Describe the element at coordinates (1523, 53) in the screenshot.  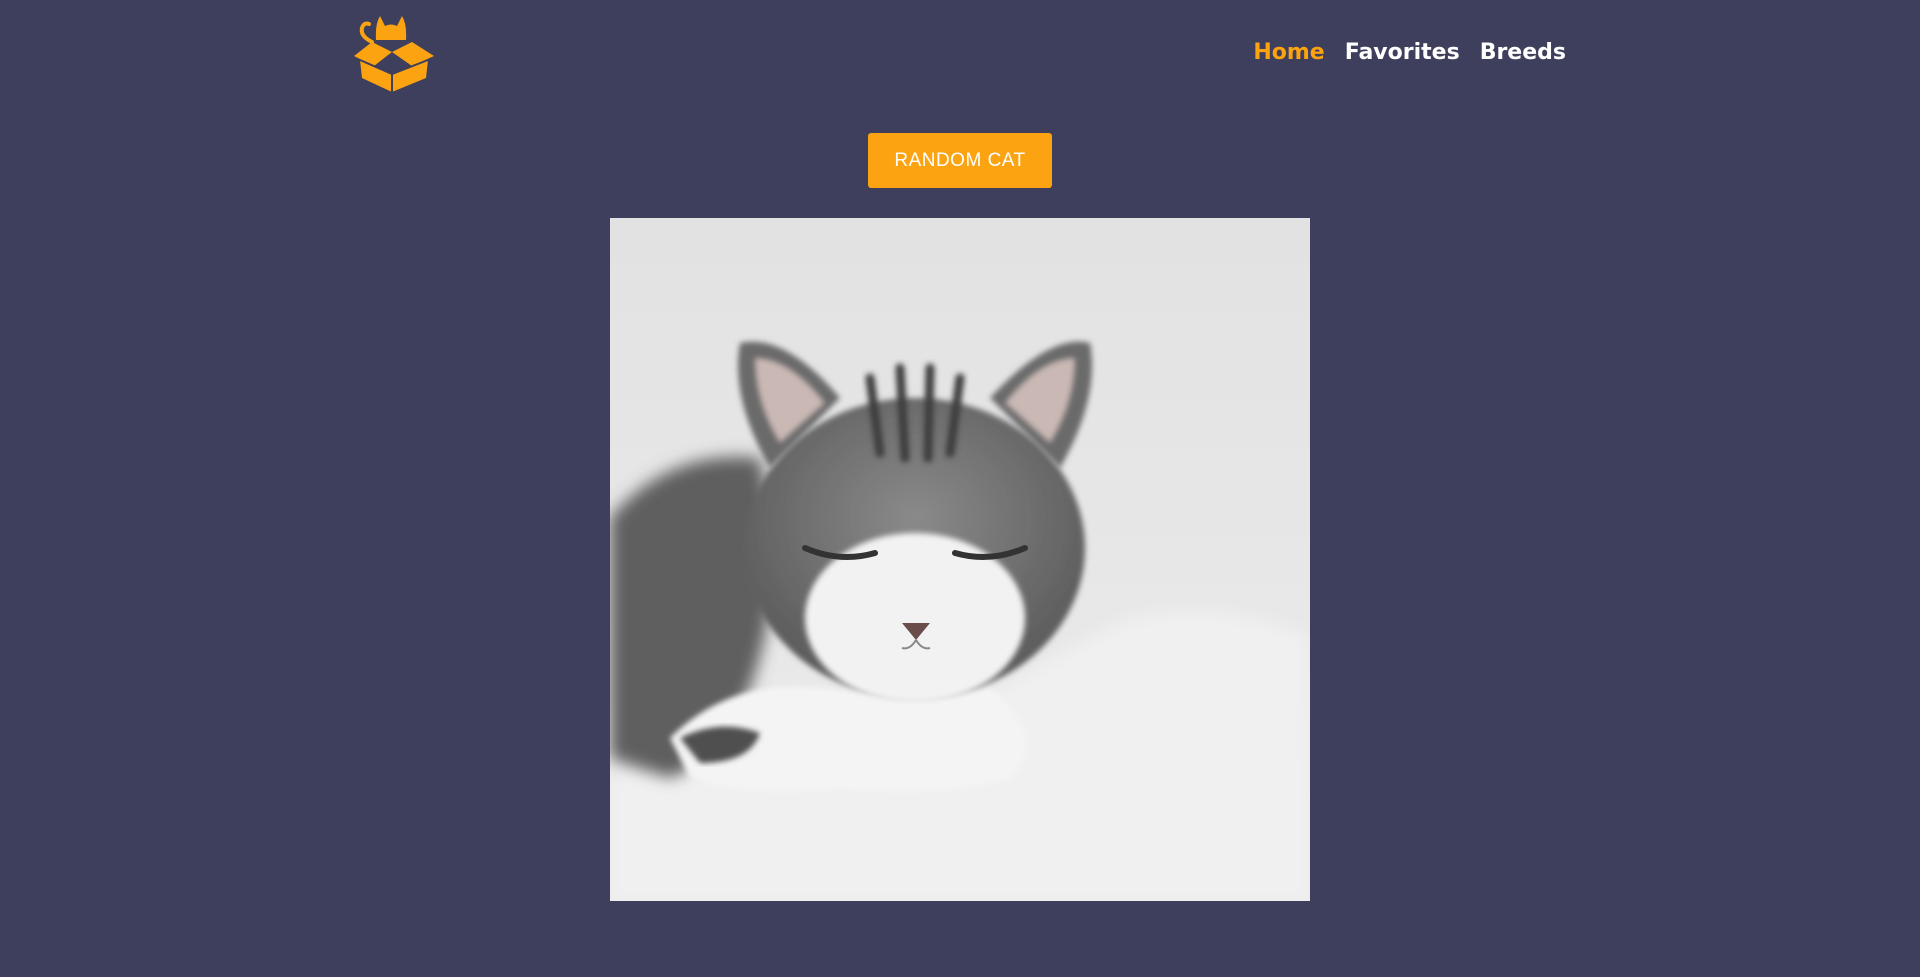
I see `nav-breeds-link: Breeds` at that location.